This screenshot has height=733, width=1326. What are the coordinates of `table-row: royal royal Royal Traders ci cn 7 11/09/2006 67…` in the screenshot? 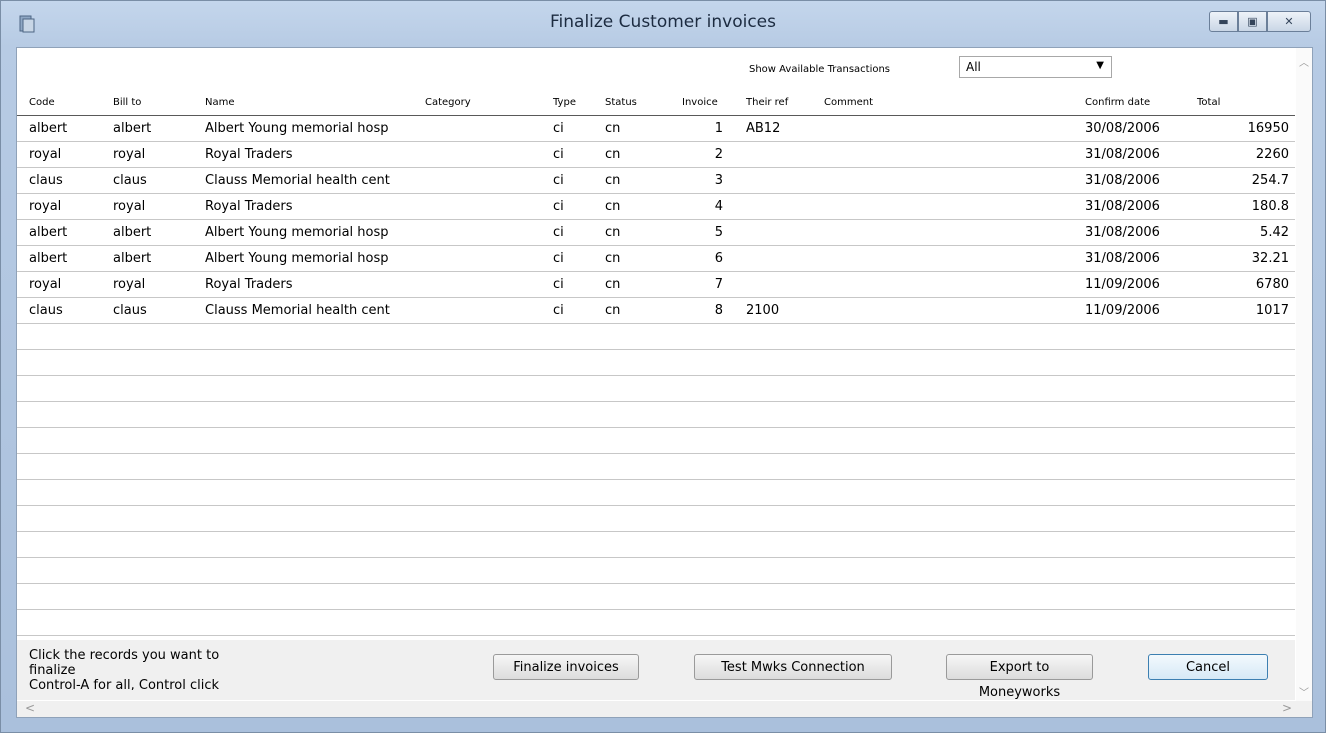 It's located at (656, 285).